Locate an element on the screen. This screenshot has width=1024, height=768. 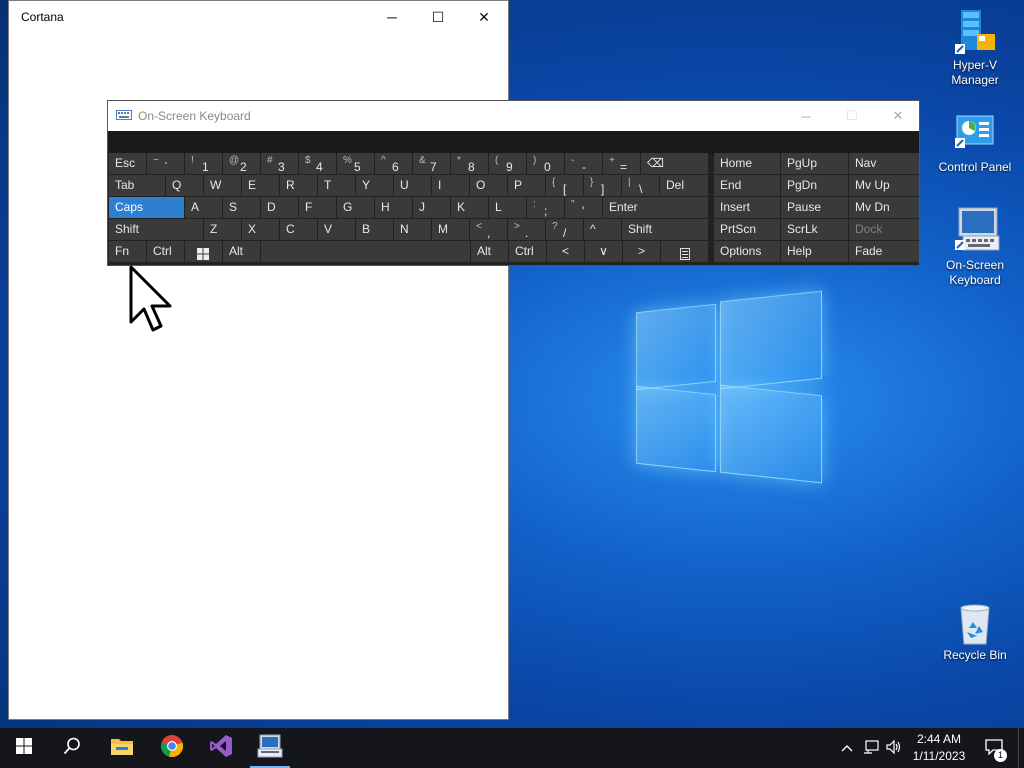
key-z: Z is located at coordinates (222, 229).